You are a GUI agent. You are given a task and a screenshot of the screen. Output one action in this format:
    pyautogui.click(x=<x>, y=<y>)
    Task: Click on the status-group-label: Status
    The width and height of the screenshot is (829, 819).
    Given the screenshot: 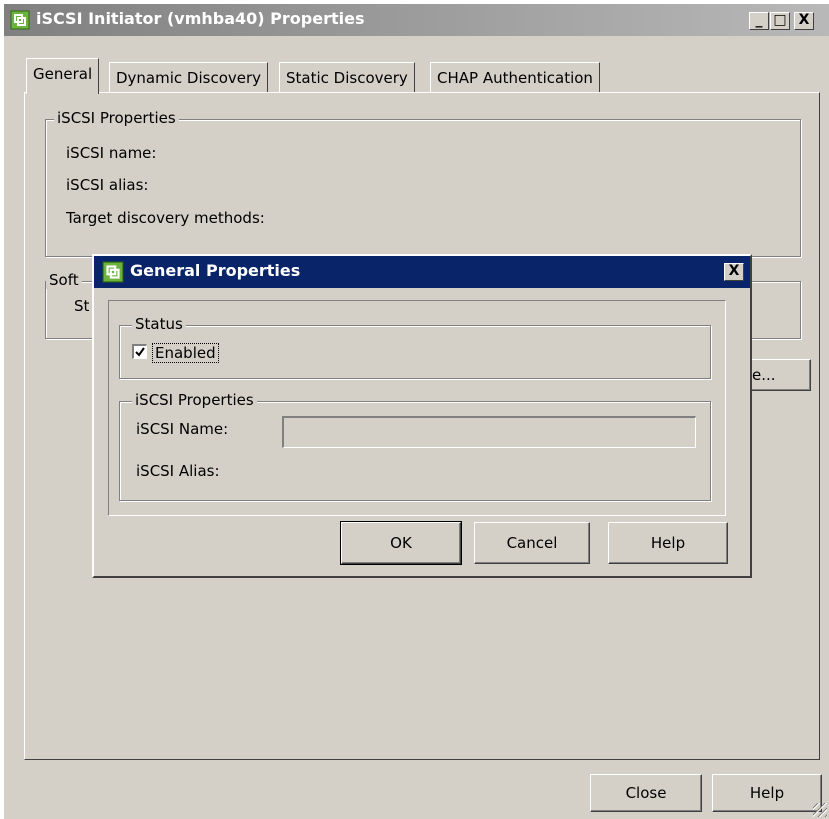 What is the action you would take?
    pyautogui.click(x=159, y=324)
    